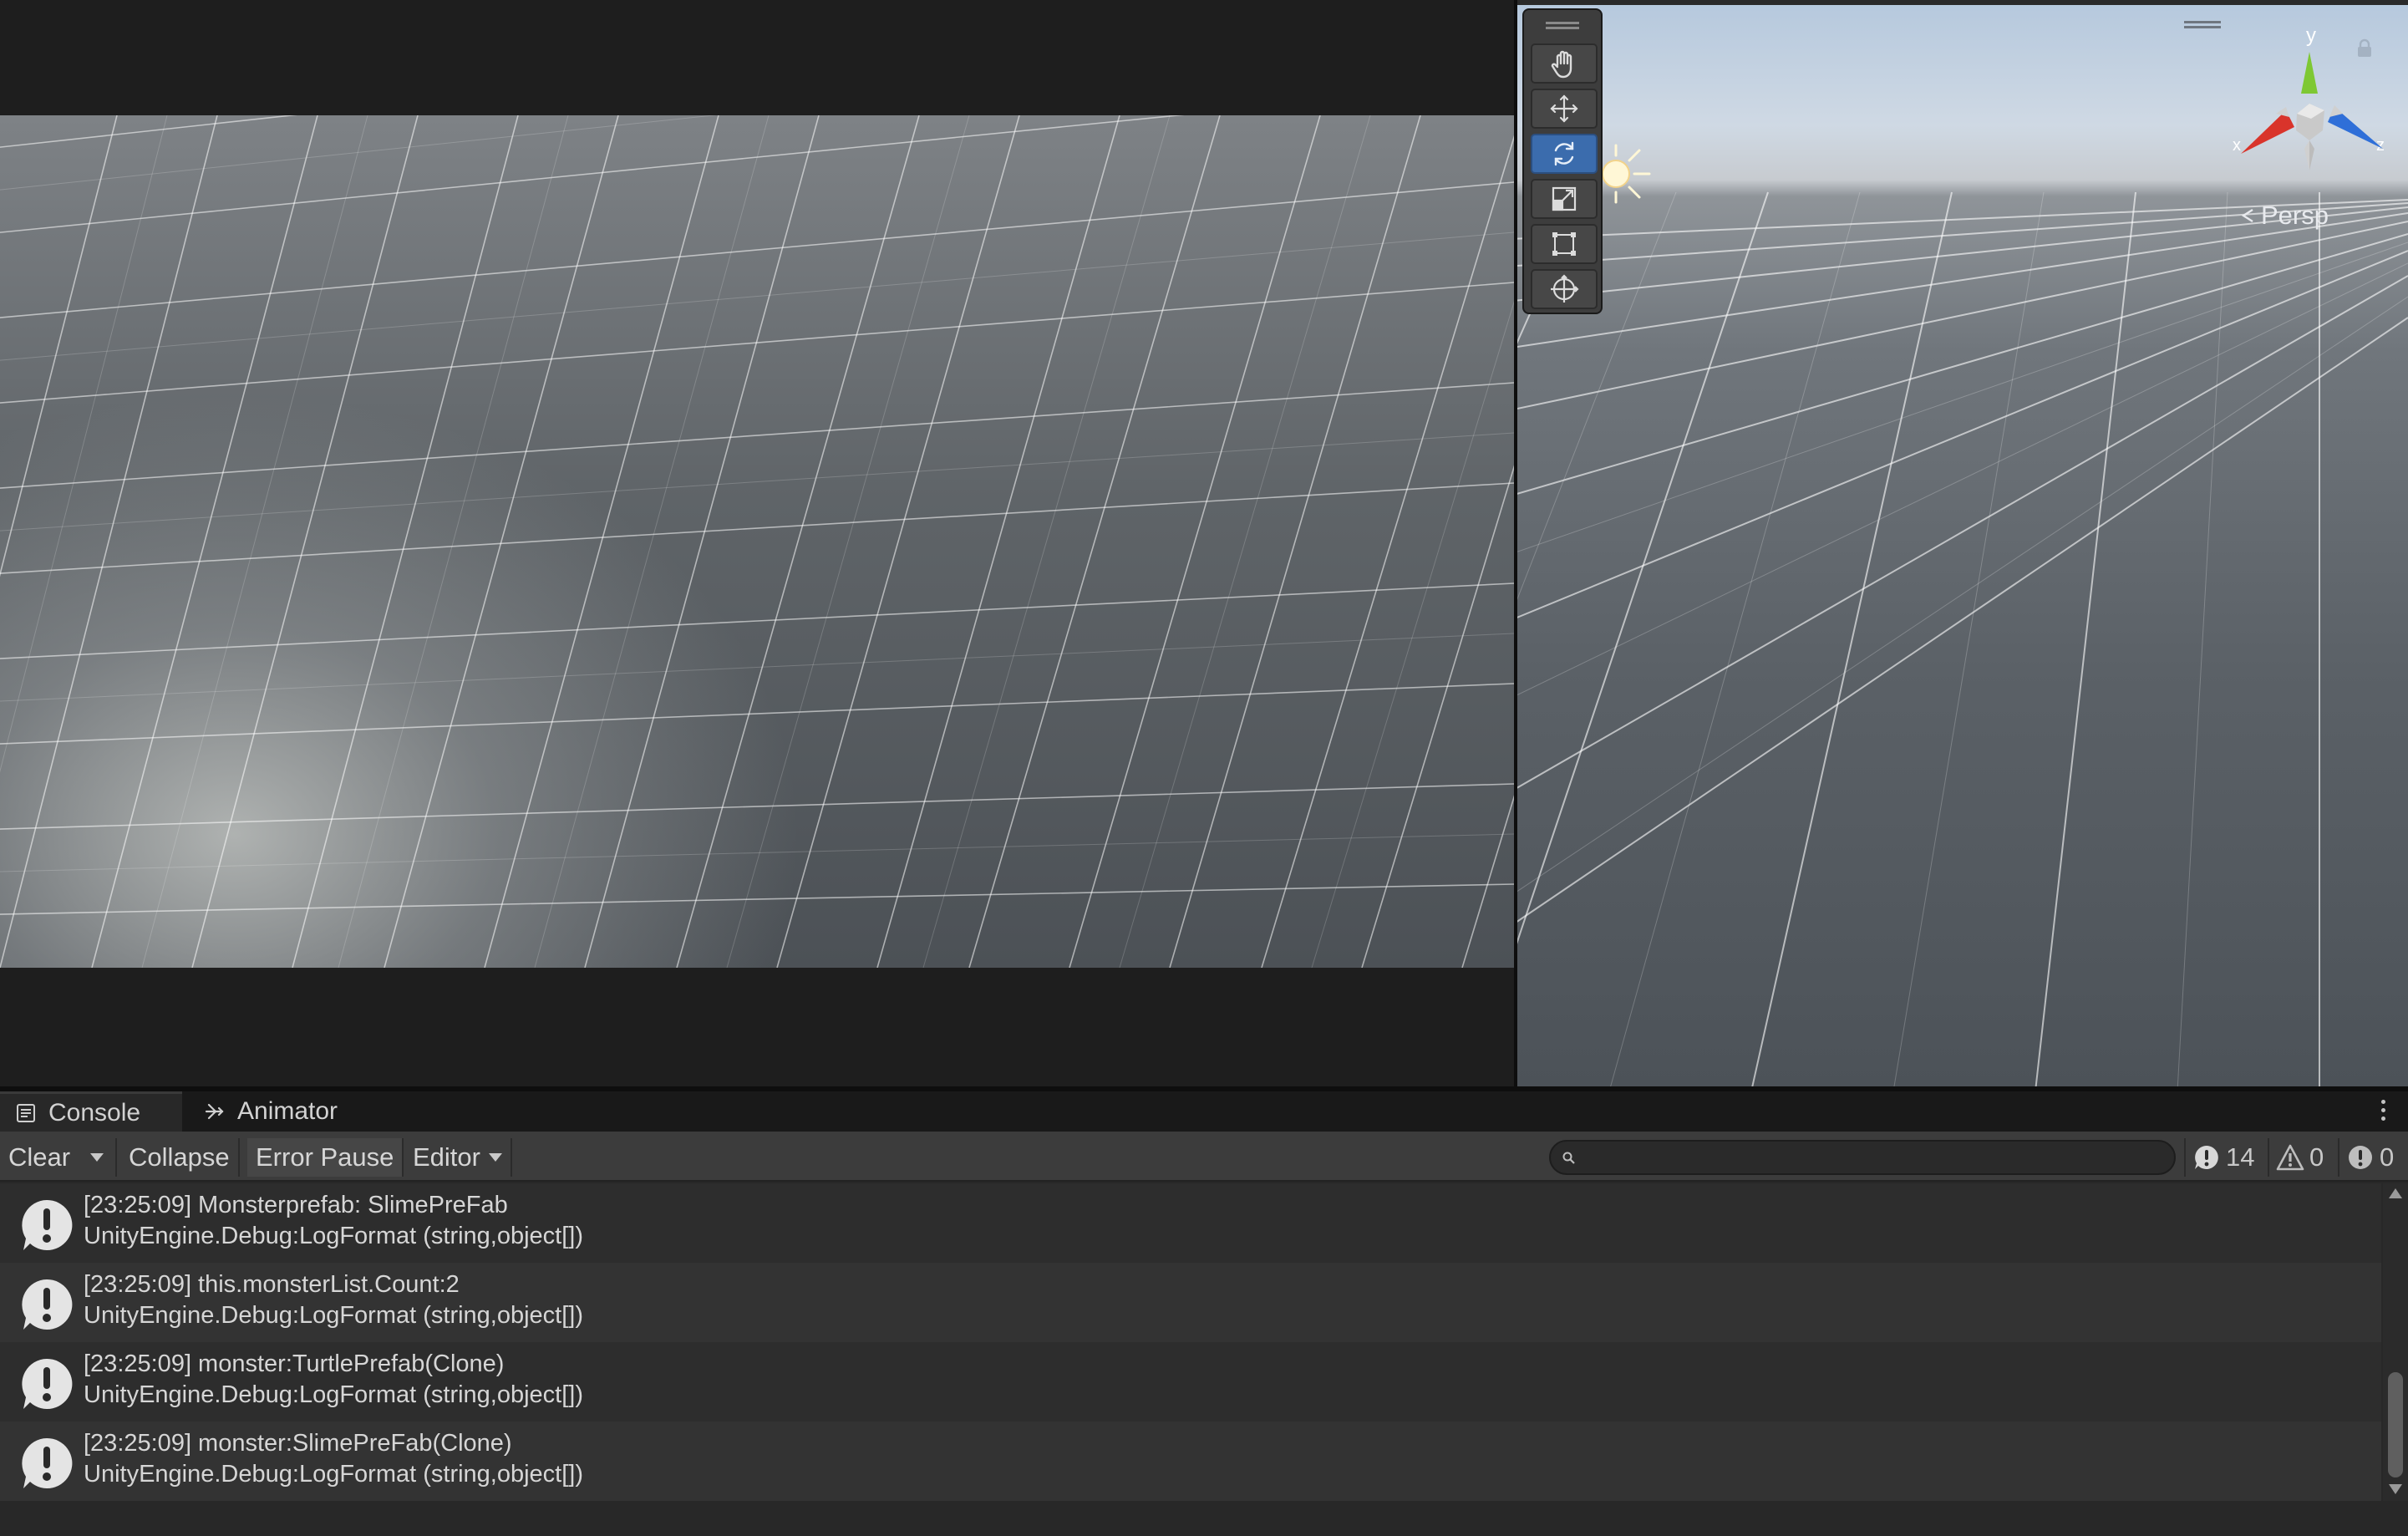 The image size is (2408, 1536). What do you see at coordinates (2247, 215) in the screenshot?
I see `chevron-left-icon` at bounding box center [2247, 215].